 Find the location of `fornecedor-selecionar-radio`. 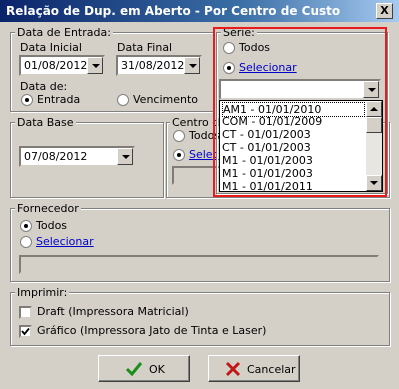

fornecedor-selecionar-radio is located at coordinates (26, 242).